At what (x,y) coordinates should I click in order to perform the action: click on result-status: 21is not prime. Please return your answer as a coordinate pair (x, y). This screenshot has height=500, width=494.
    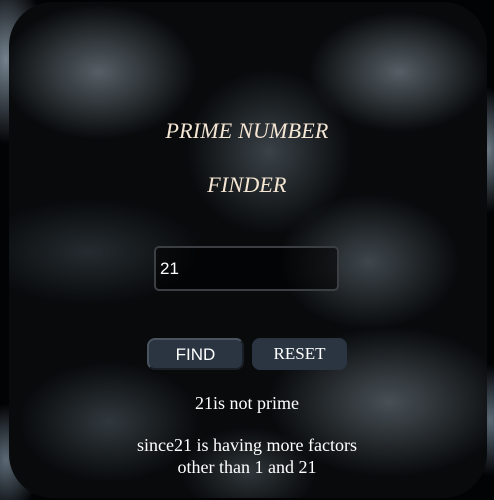
    Looking at the image, I should click on (247, 403).